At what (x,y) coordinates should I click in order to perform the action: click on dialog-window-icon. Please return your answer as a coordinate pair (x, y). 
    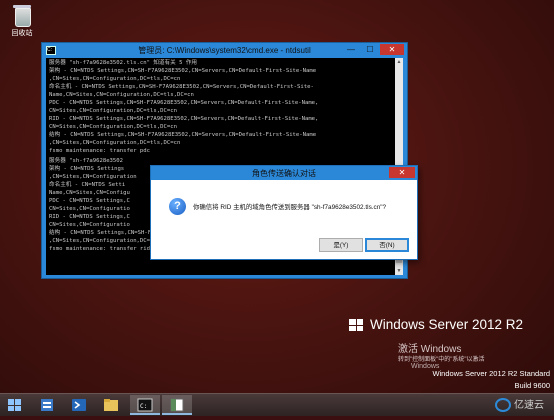
    Looking at the image, I should click on (177, 405).